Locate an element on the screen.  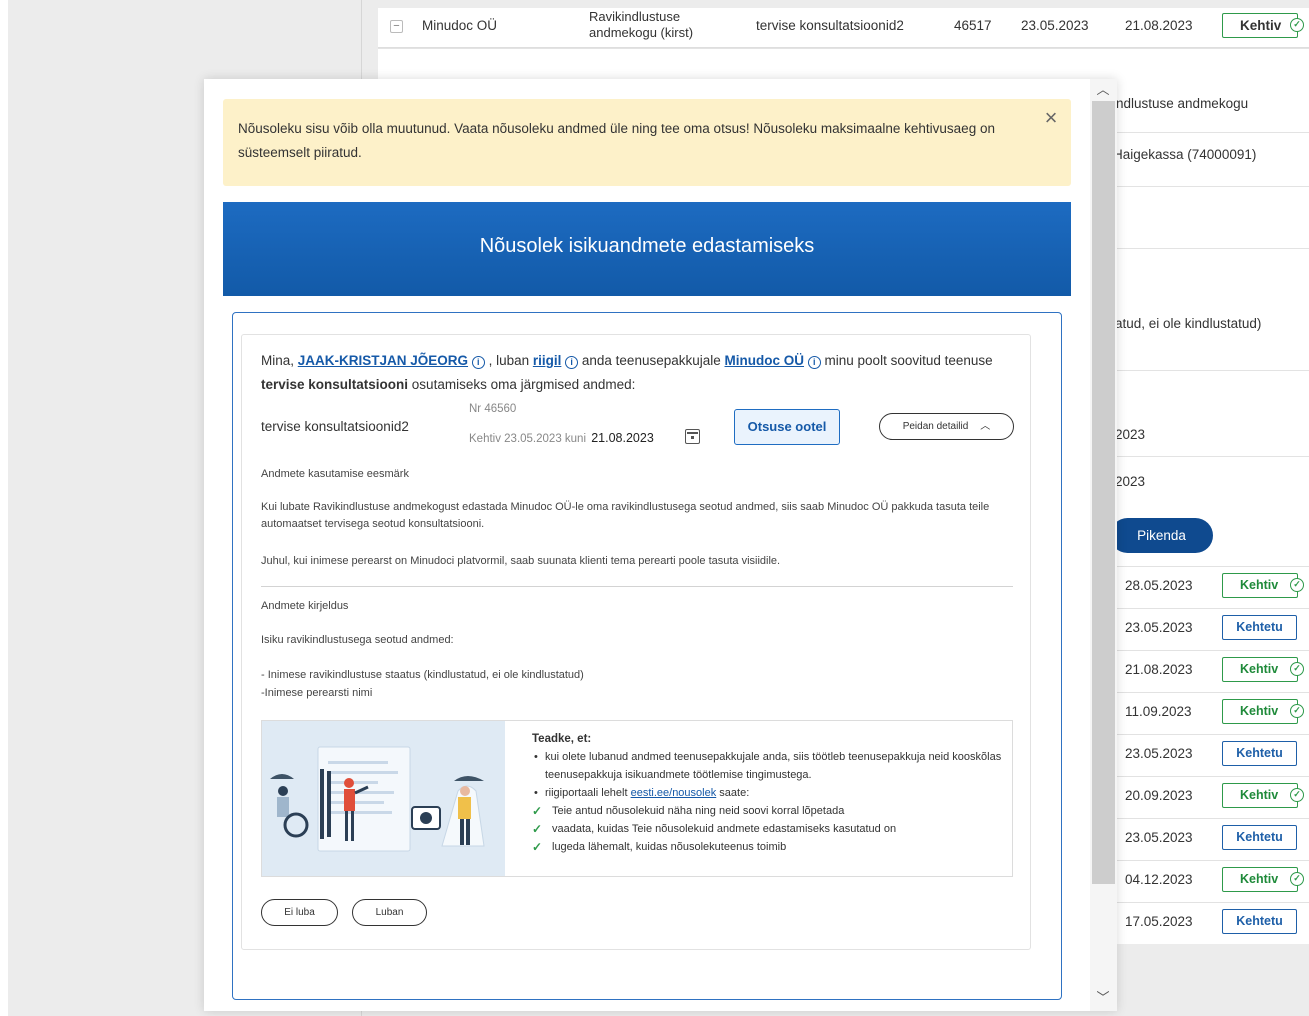
info-heading: Teadke, et: is located at coordinates (562, 739).